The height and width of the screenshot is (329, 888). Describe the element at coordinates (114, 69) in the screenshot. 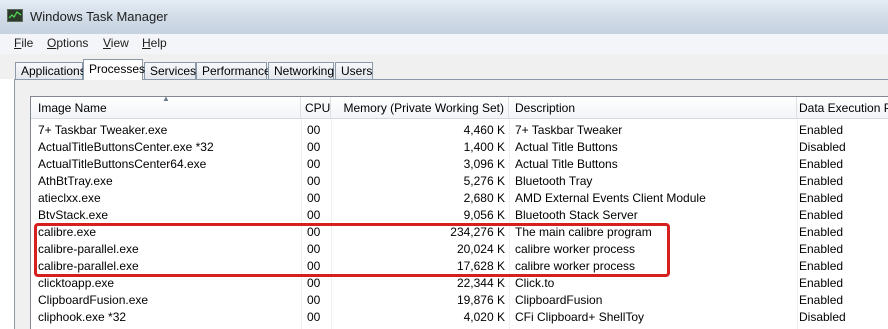

I see `tab-processes: Processes` at that location.